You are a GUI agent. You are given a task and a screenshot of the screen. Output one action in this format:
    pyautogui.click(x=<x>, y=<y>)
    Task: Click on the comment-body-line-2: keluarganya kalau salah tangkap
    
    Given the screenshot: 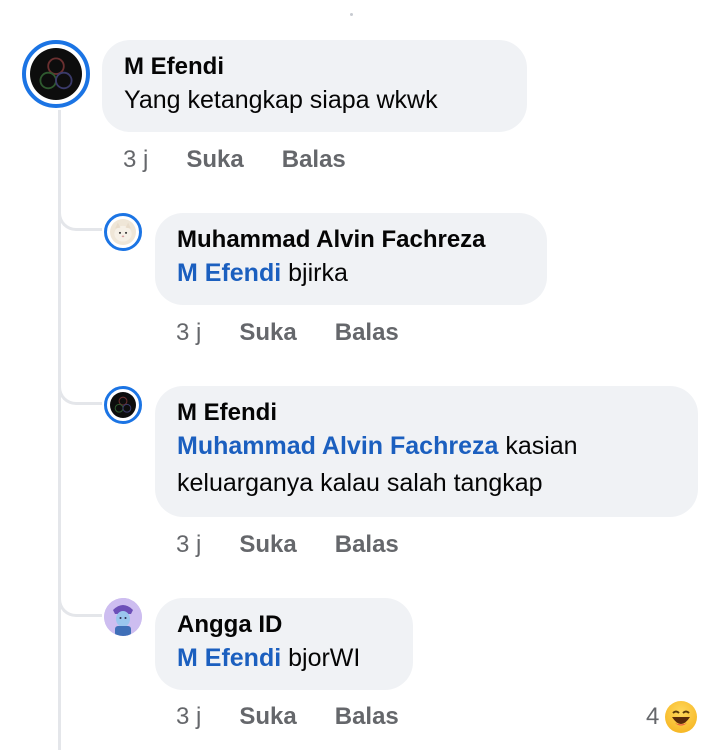 What is the action you would take?
    pyautogui.click(x=360, y=483)
    